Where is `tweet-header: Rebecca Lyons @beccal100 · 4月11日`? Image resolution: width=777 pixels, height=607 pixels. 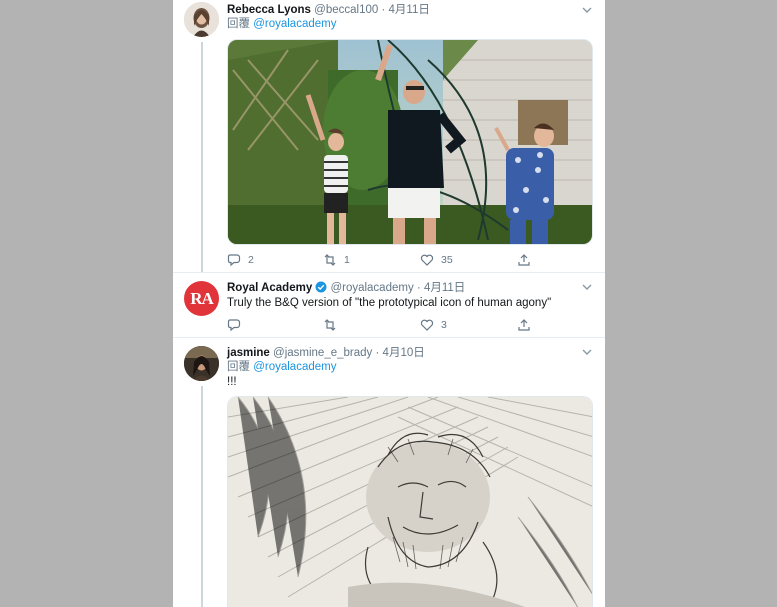
tweet-header: Rebecca Lyons @beccal100 · 4月11日 is located at coordinates (328, 10).